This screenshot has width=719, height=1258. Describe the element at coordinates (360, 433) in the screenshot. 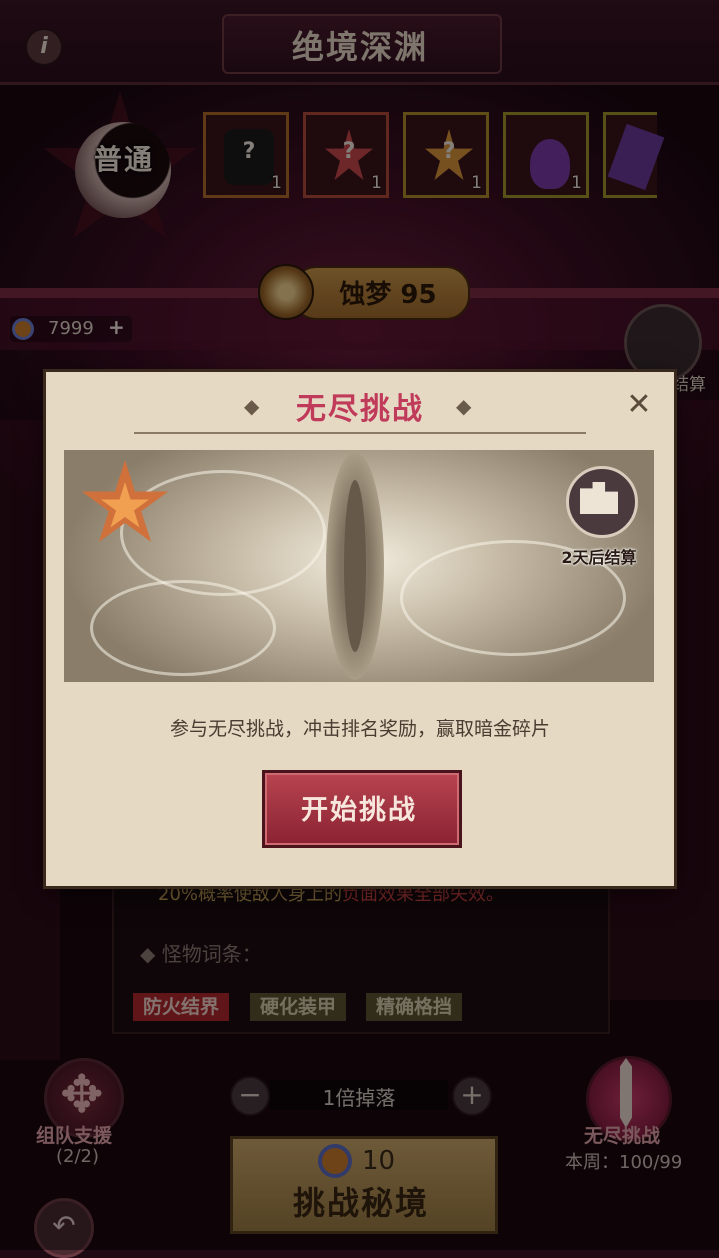

I see `header-divider` at that location.